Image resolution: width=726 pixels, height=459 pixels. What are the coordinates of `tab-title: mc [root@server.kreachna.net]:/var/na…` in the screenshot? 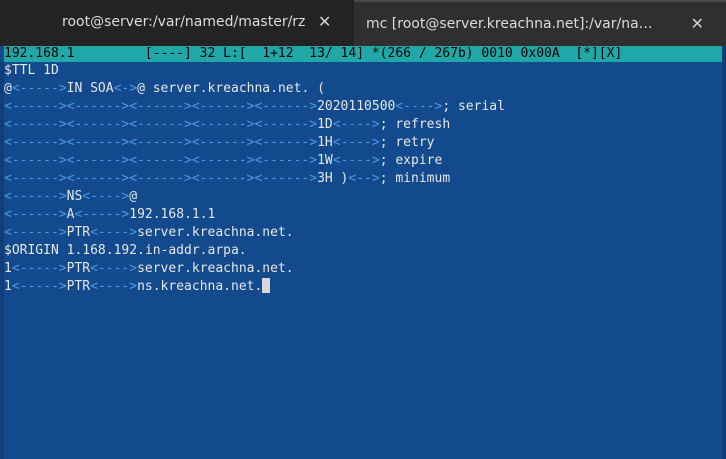 It's located at (509, 24).